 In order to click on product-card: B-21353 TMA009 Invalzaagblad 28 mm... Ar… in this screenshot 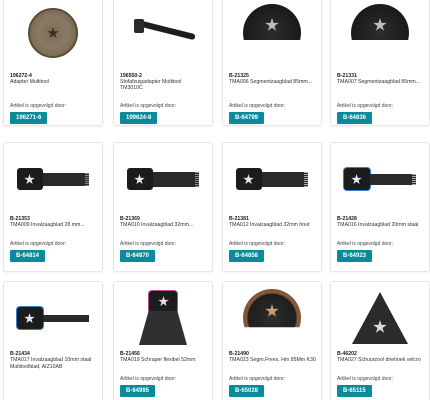, I will do `click(53, 207)`.